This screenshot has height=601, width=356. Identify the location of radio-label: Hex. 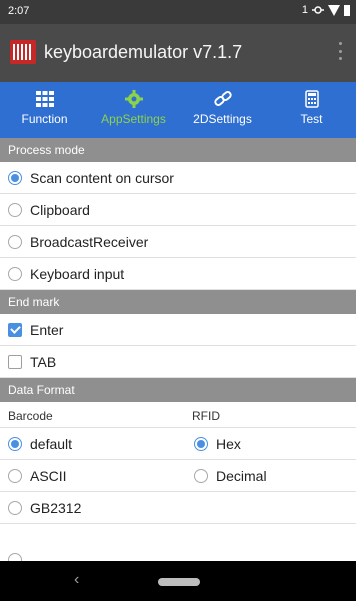
(228, 444).